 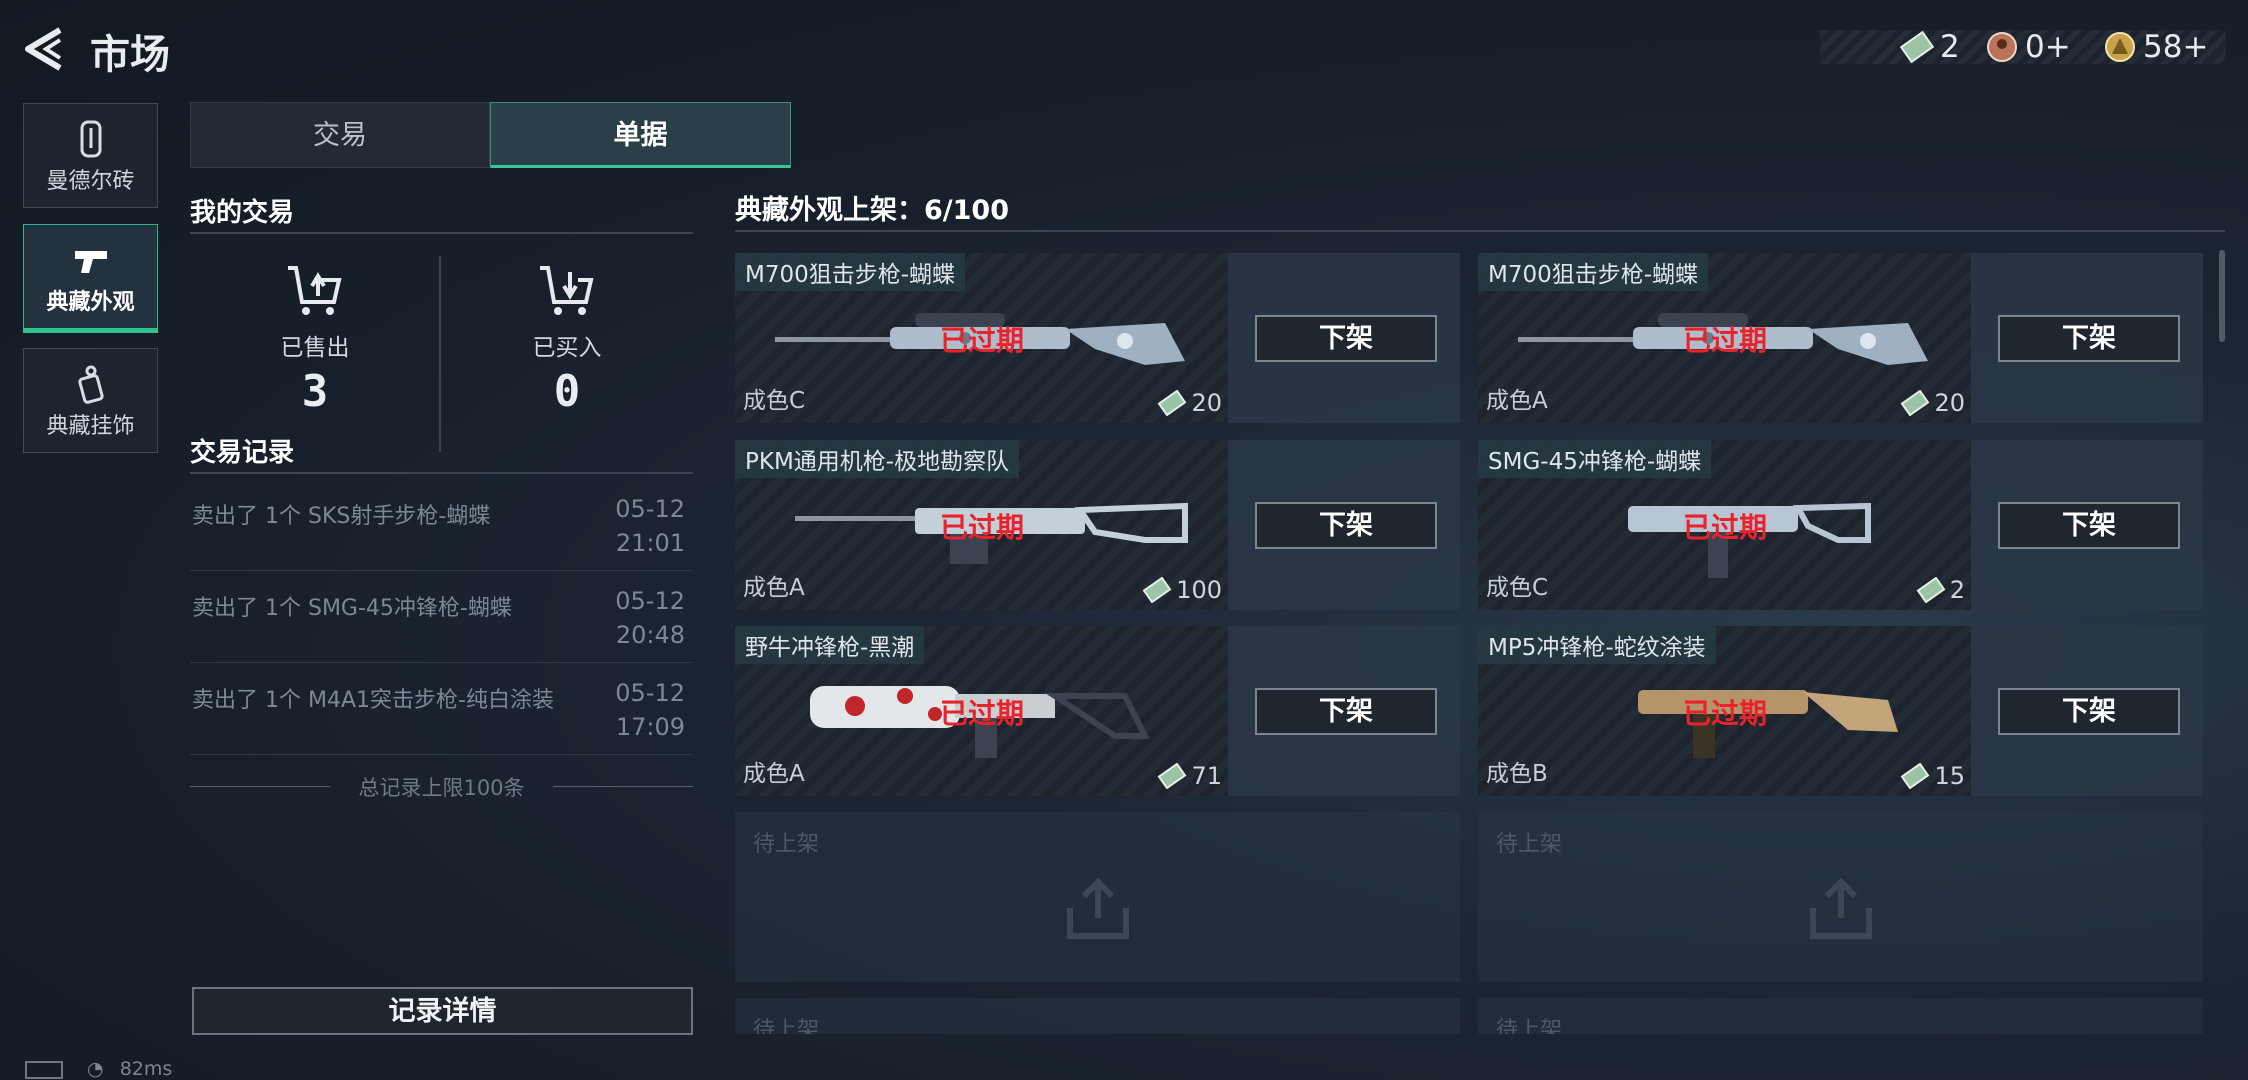 I want to click on currency-ticket-value: 2, so click(x=1950, y=47).